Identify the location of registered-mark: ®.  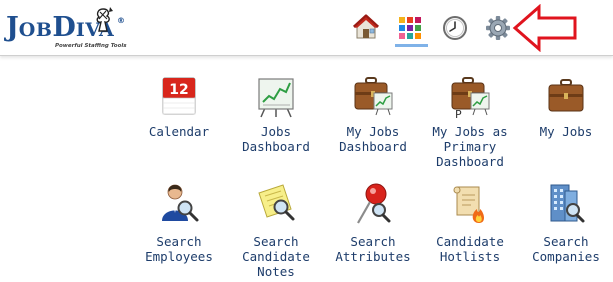
(121, 20).